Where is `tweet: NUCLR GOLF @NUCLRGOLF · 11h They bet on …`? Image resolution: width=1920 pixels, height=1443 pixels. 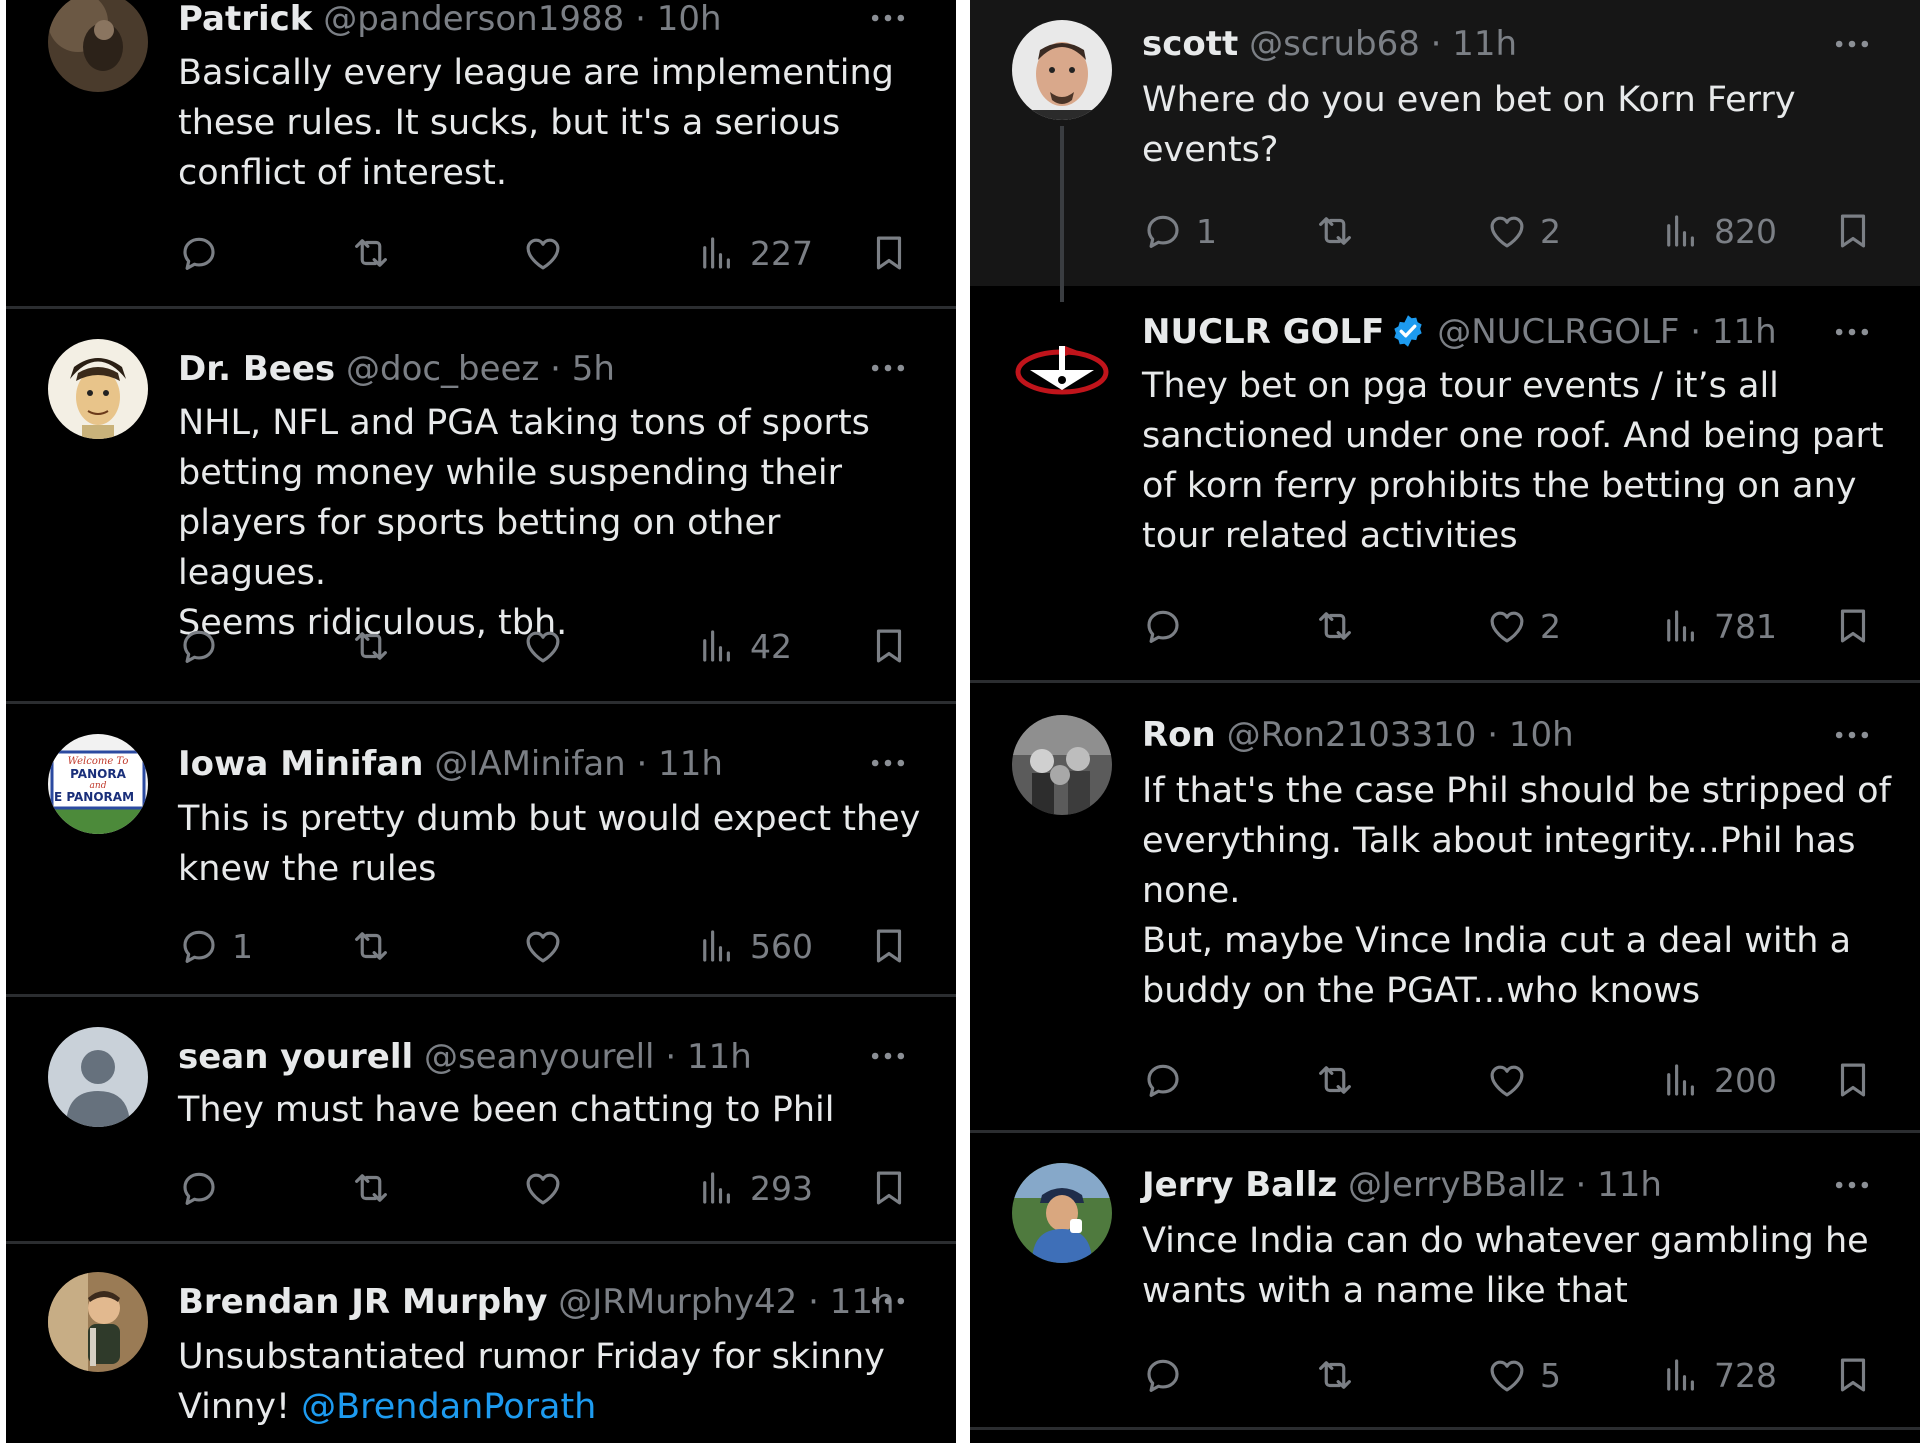
tweet: NUCLR GOLF @NUCLRGOLF · 11h They bet on … is located at coordinates (1445, 483).